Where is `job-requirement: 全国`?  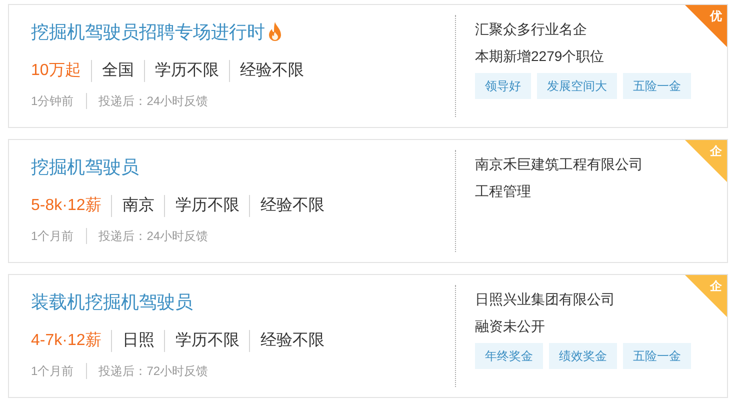 job-requirement: 全国 is located at coordinates (117, 71).